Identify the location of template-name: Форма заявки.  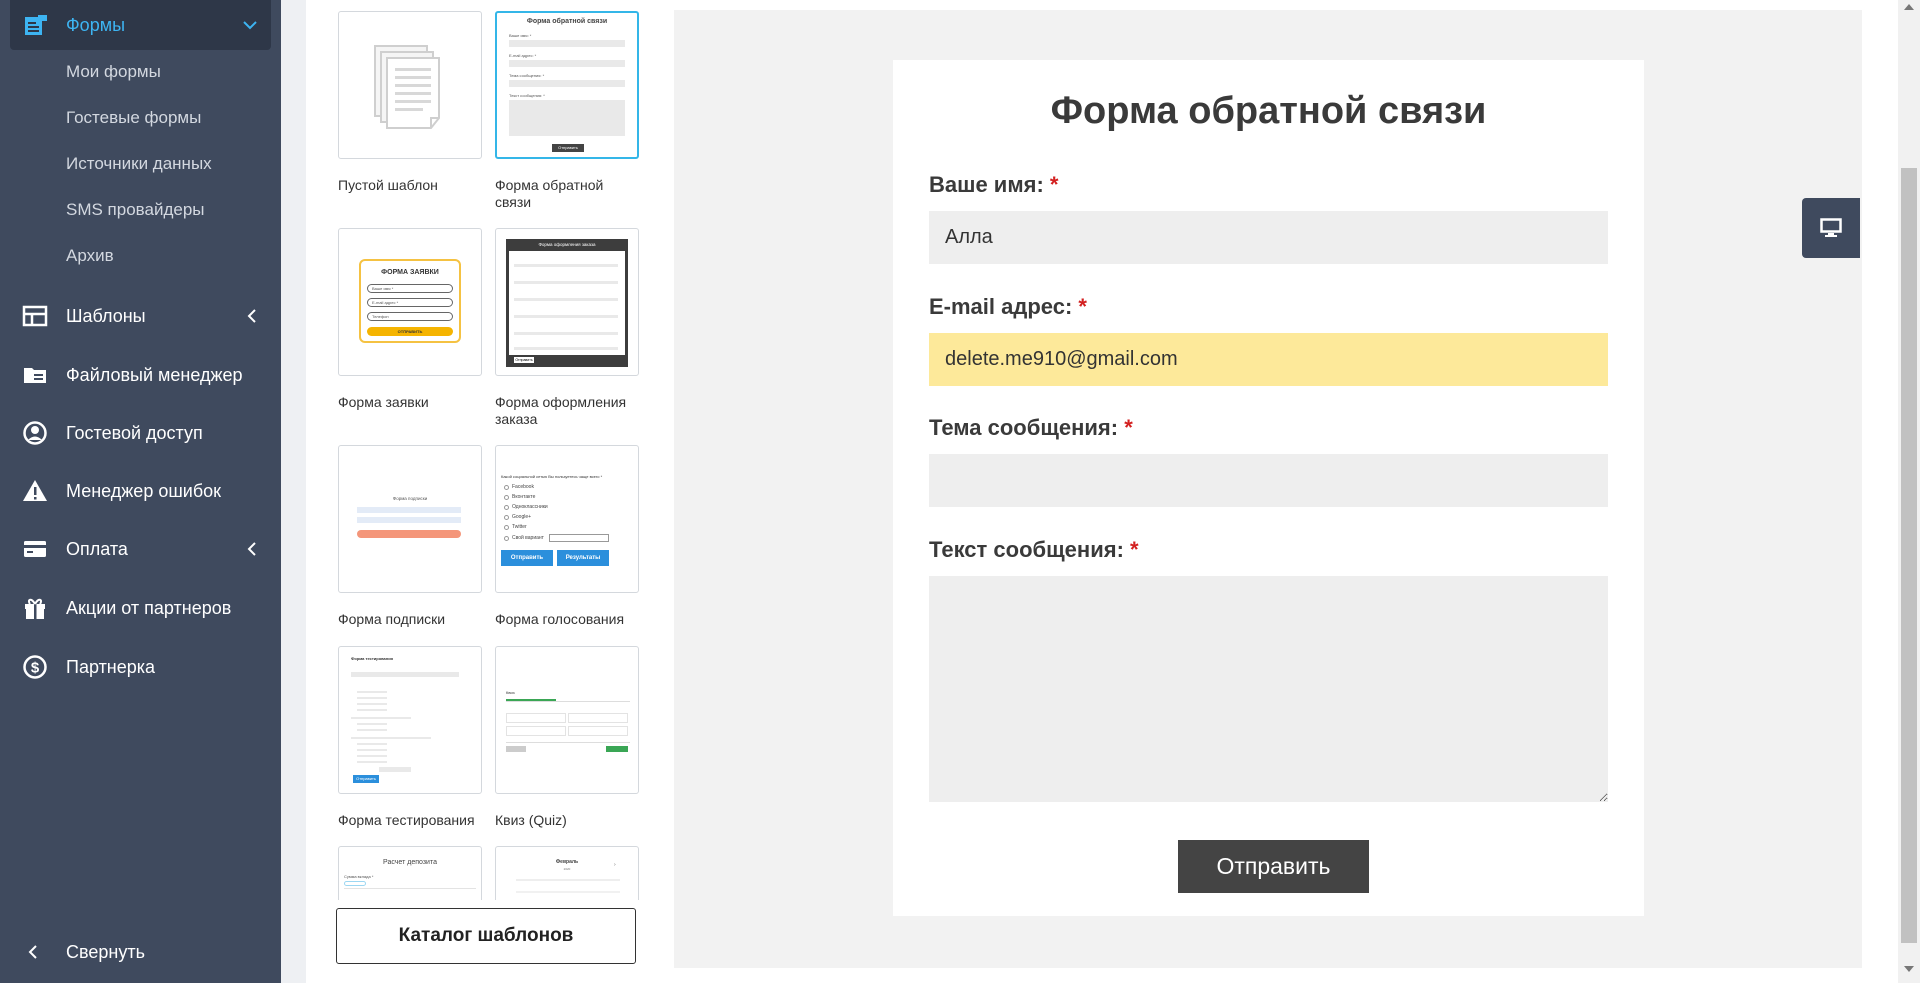
(383, 402).